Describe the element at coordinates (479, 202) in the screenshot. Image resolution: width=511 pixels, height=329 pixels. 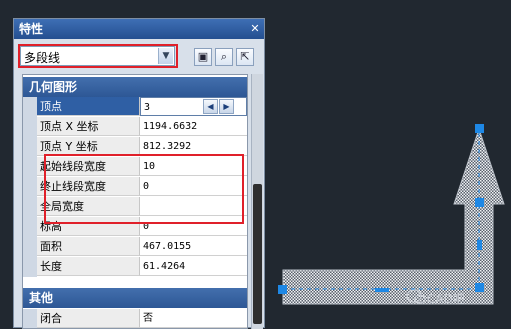
I see `grip-vertex-arrow-base` at that location.